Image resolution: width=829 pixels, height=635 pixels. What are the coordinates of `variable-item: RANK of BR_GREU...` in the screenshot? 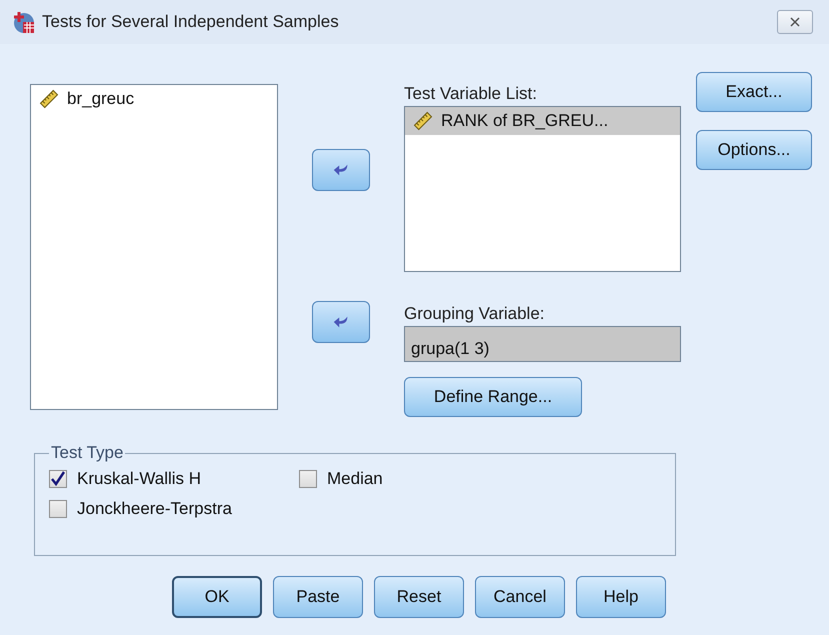 It's located at (542, 121).